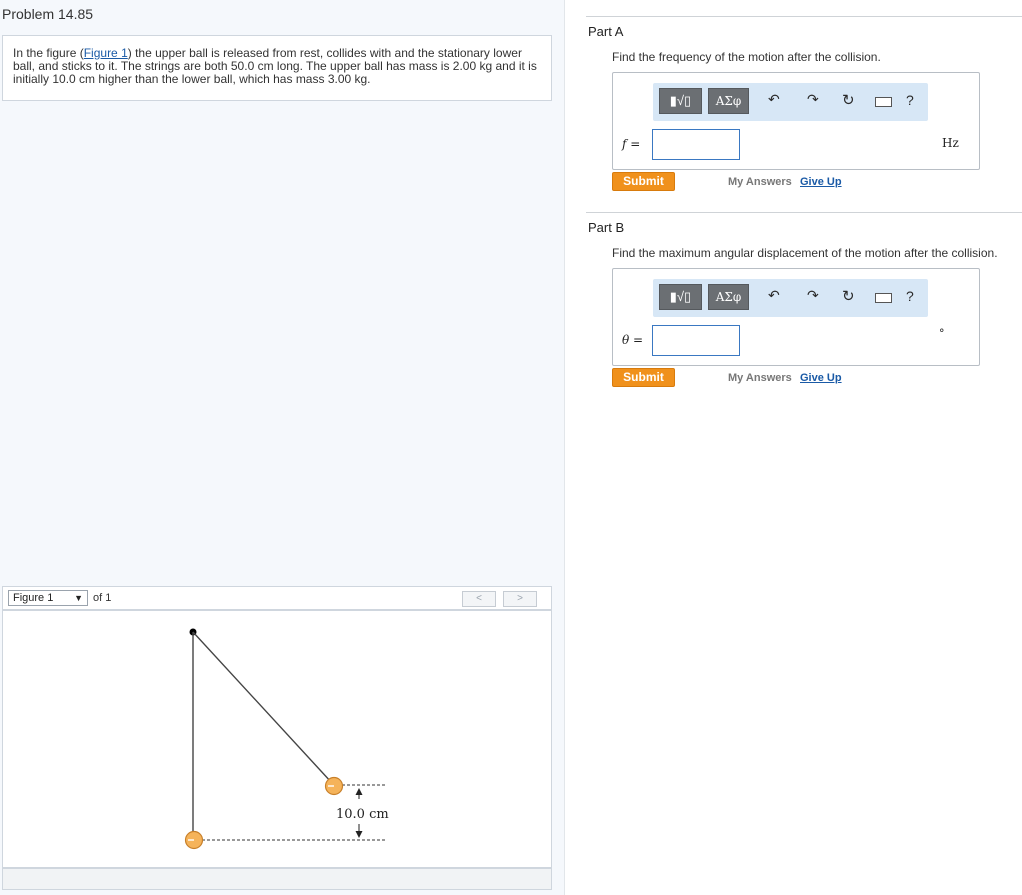 The image size is (1022, 895). Describe the element at coordinates (633, 340) in the screenshot. I see `part-b-variable-label: θ =` at that location.